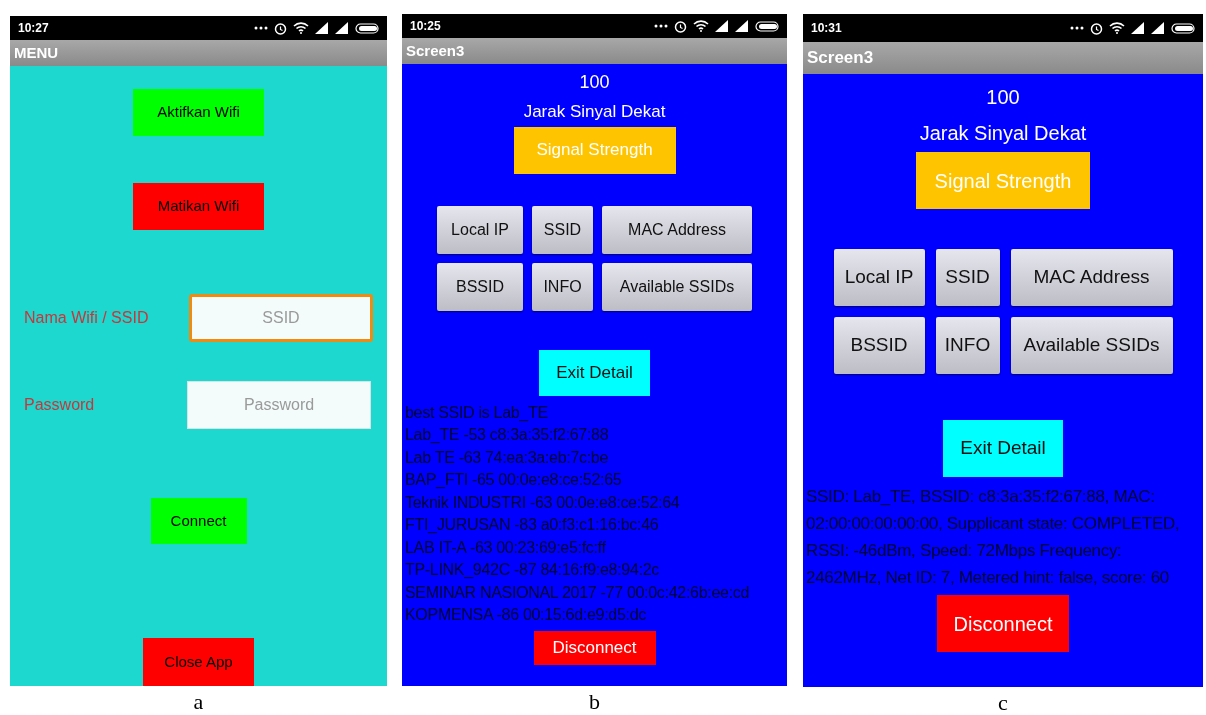 The image size is (1206, 715). I want to click on field-label: Password, so click(59, 404).